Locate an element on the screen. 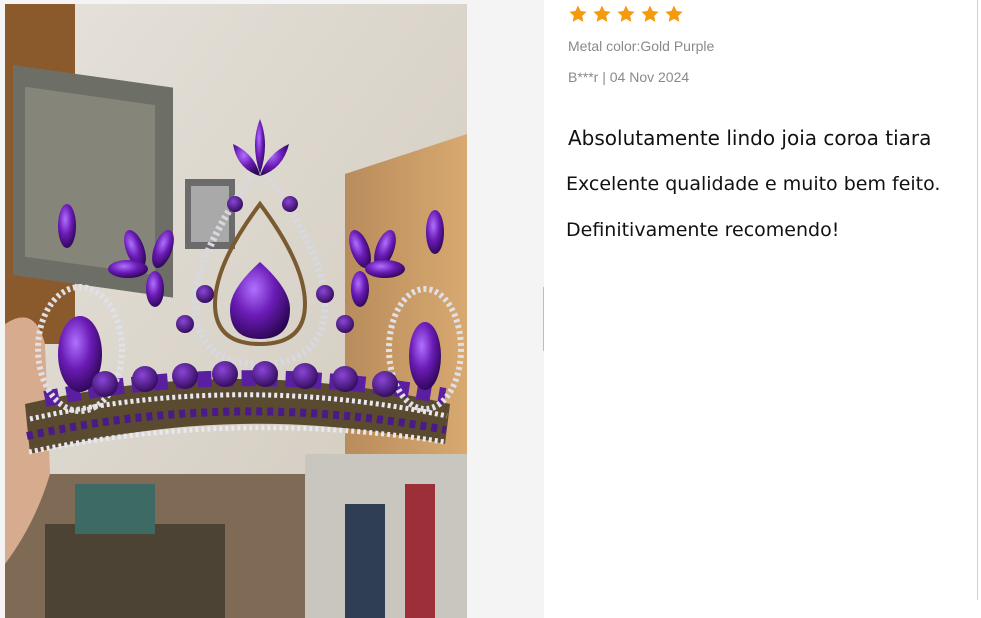 This screenshot has height=618, width=981. review-text-line-1: Absolutamente lindo joia coroa tiara is located at coordinates (750, 138).